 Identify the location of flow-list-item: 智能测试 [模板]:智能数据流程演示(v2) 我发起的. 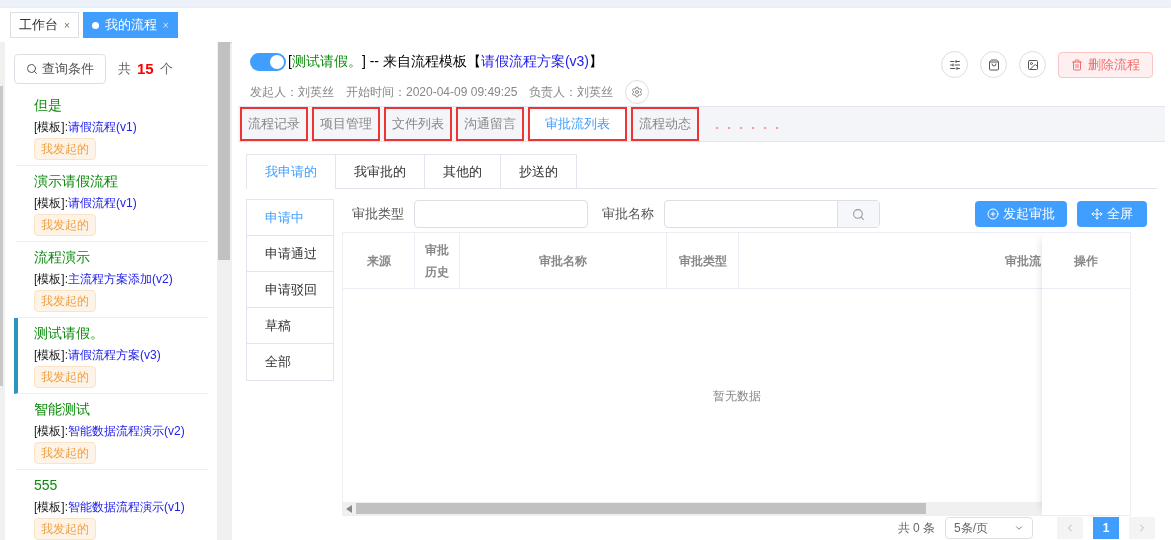
(111, 432).